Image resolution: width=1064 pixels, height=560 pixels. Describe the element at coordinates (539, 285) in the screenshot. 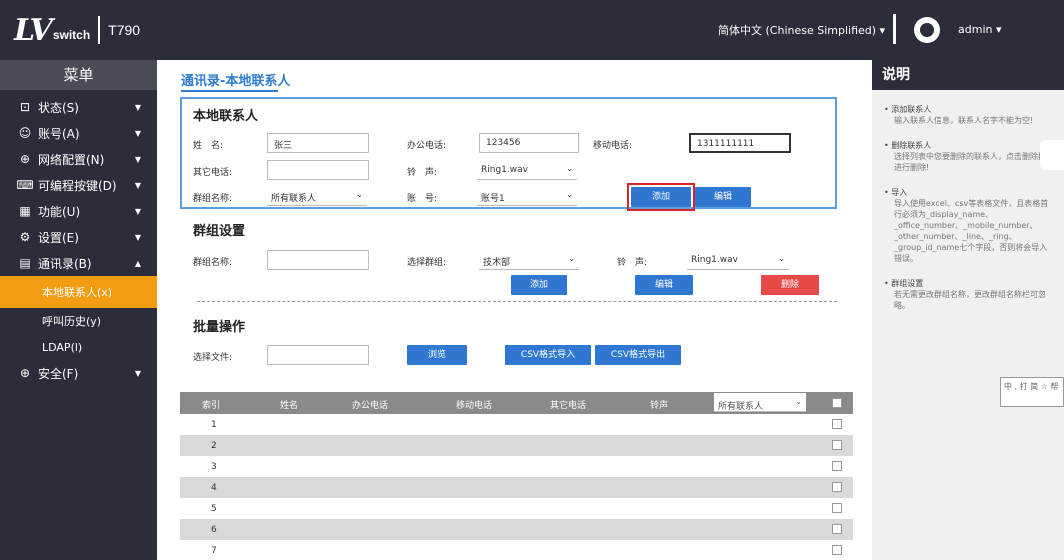

I see `group-add-button: 添加` at that location.